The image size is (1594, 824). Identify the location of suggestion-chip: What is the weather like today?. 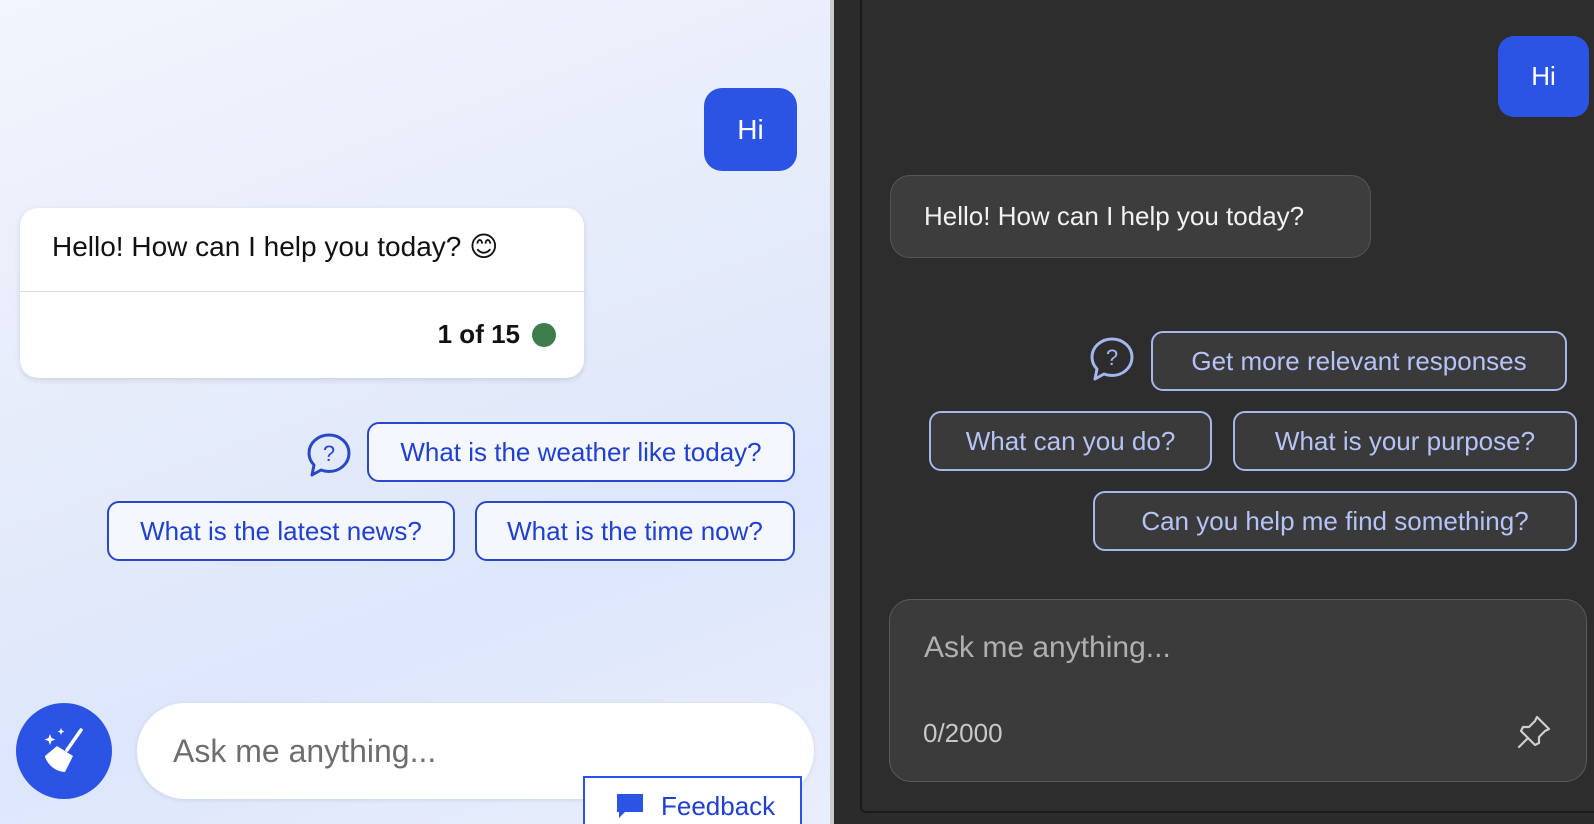
(581, 452).